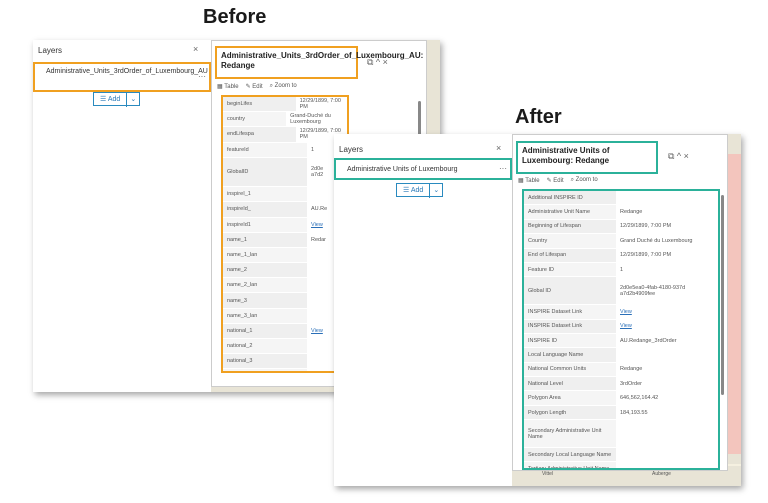 The height and width of the screenshot is (503, 768). What do you see at coordinates (319, 209) in the screenshot?
I see `attribute-value: AU.Re` at bounding box center [319, 209].